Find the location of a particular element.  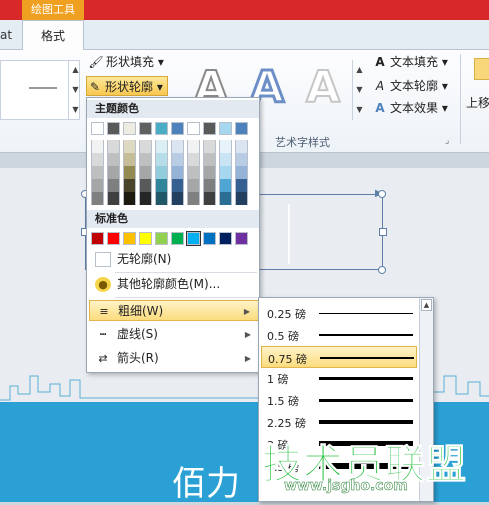

dialog-launcher-icon: ⌟ is located at coordinates (447, 141).